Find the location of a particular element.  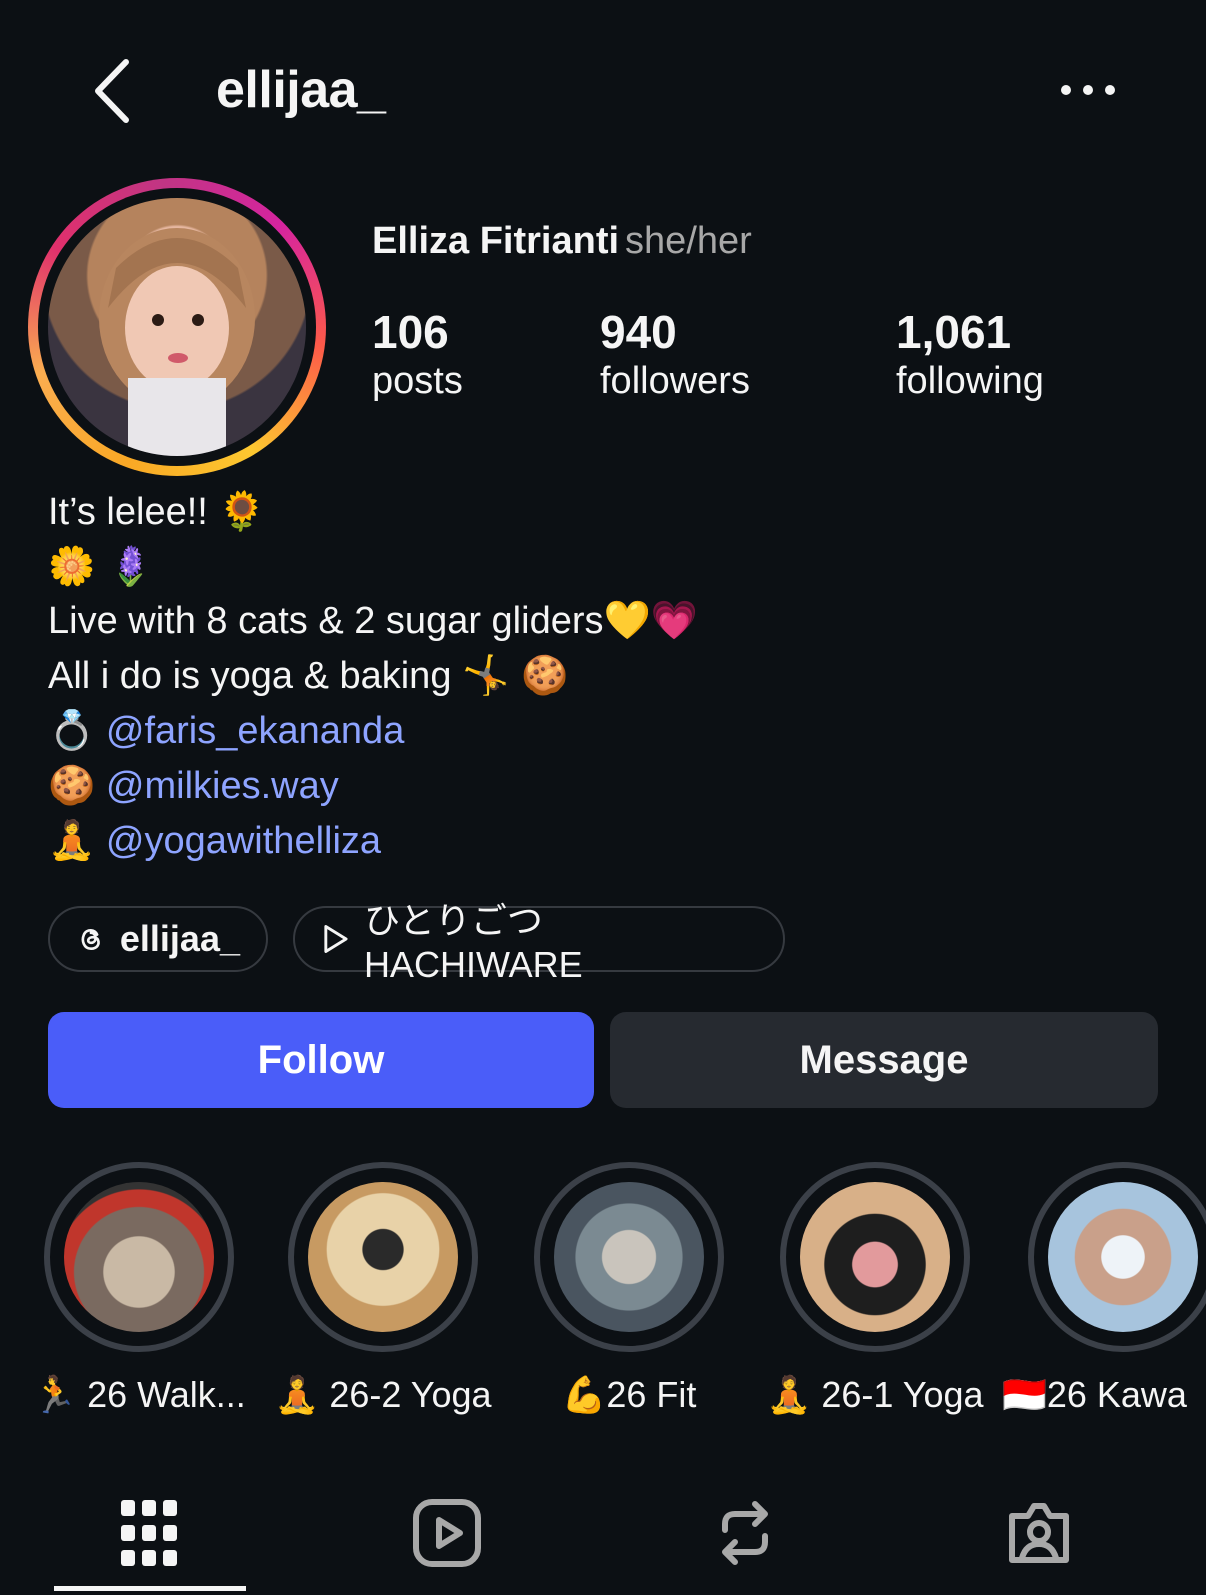

follow-button: Follow is located at coordinates (321, 1060).